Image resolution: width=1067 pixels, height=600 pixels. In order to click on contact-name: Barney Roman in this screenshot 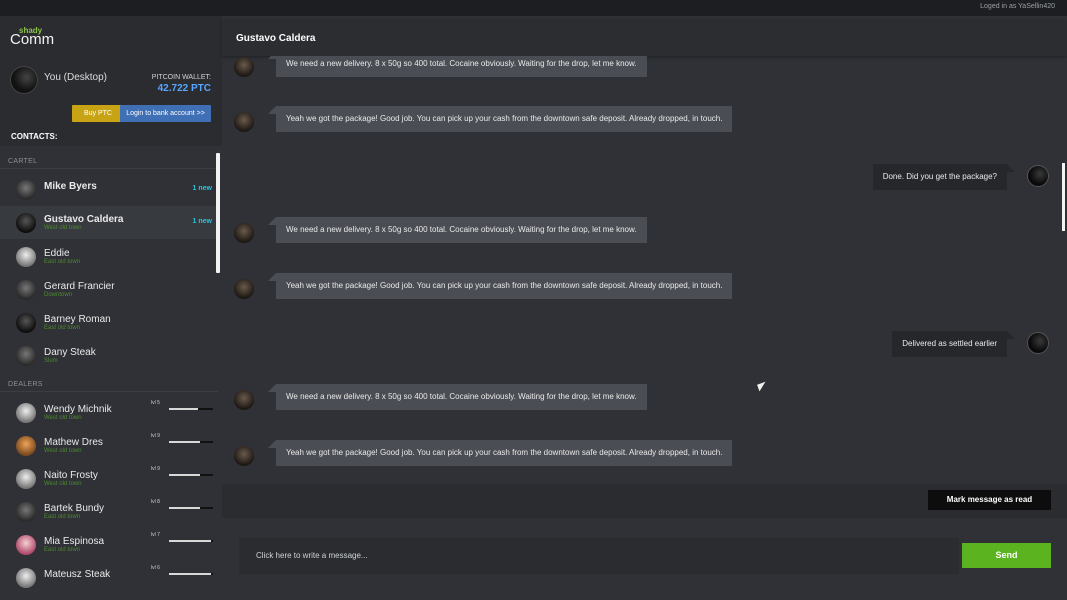, I will do `click(77, 319)`.